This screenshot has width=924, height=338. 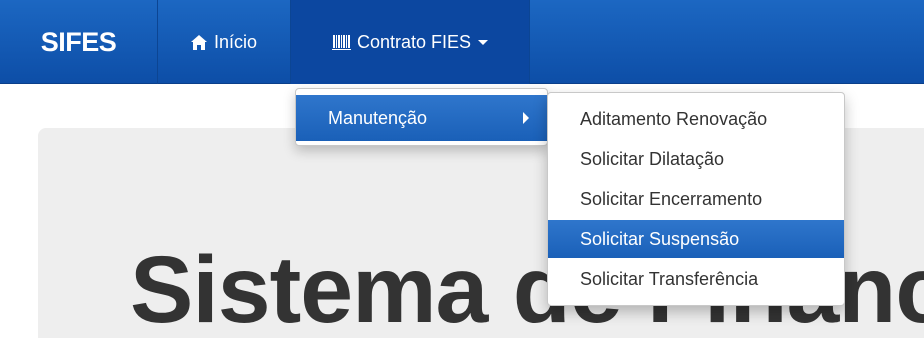 I want to click on contrato-dropdown-menu: Manutenção, so click(x=421, y=117).